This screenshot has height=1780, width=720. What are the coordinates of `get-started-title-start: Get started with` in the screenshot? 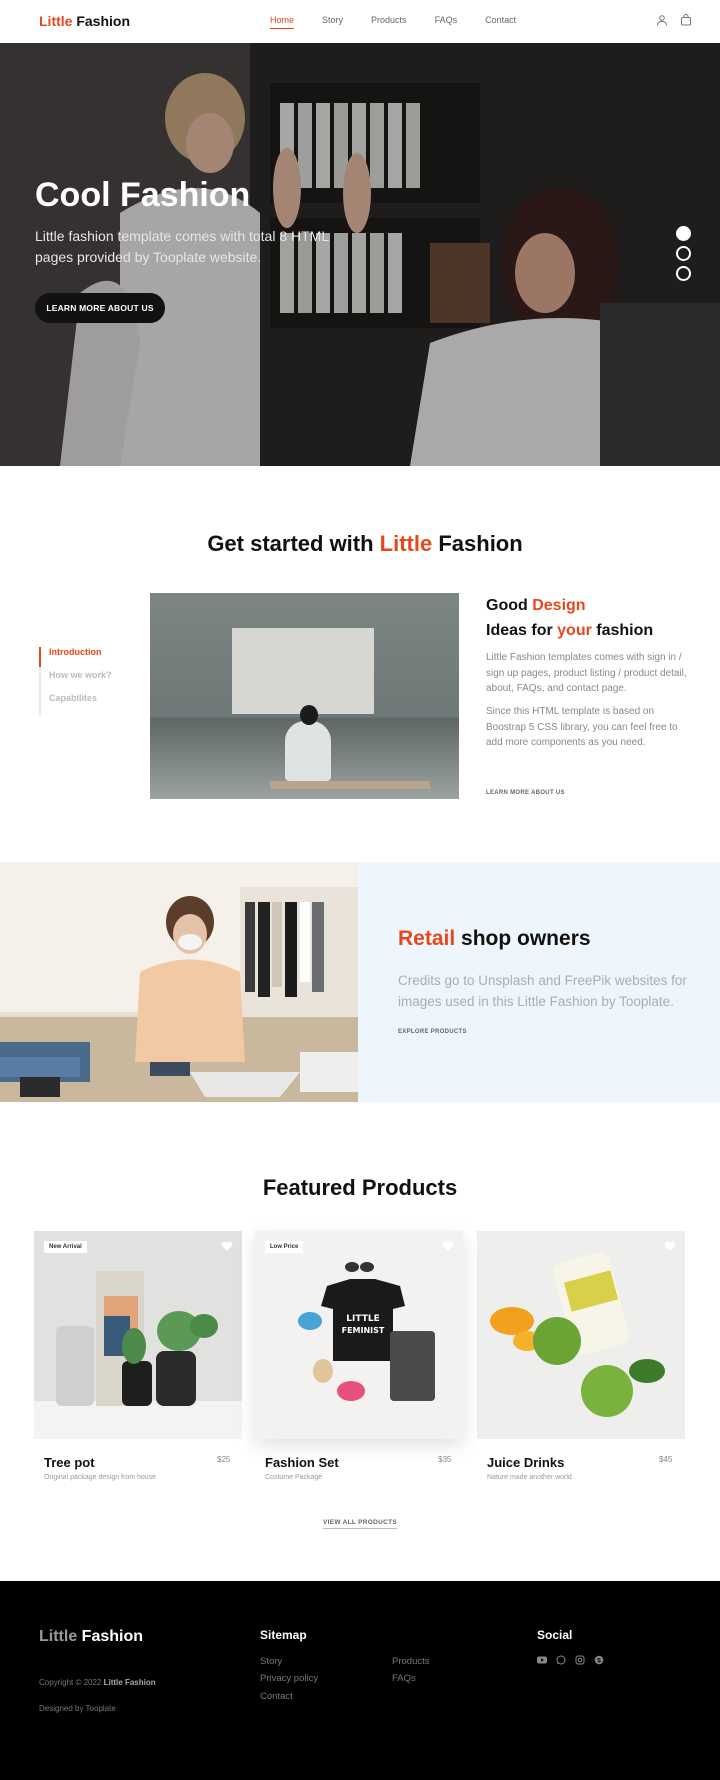 It's located at (293, 543).